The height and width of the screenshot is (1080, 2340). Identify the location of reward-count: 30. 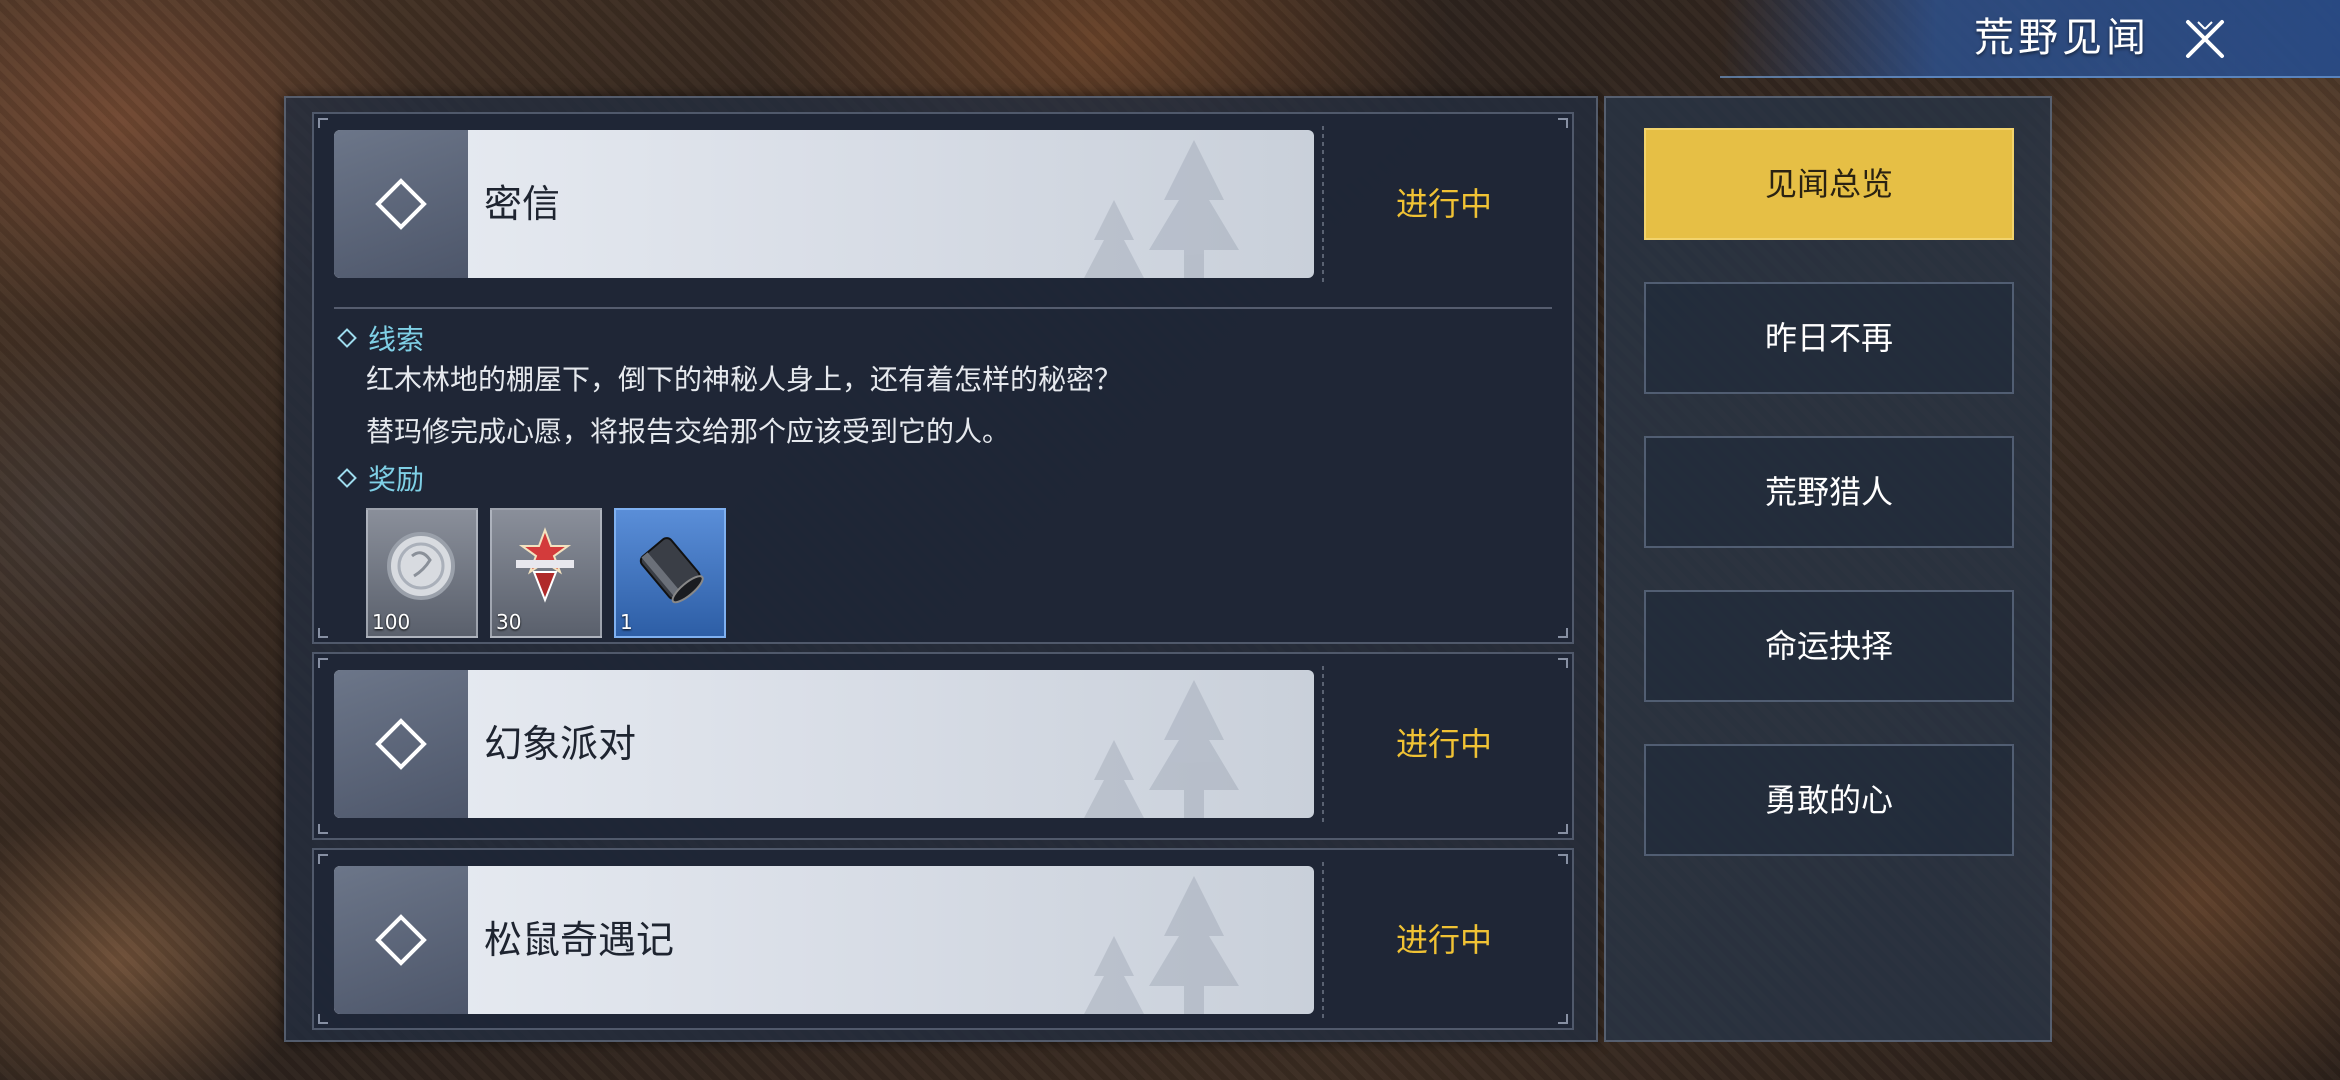
(509, 622).